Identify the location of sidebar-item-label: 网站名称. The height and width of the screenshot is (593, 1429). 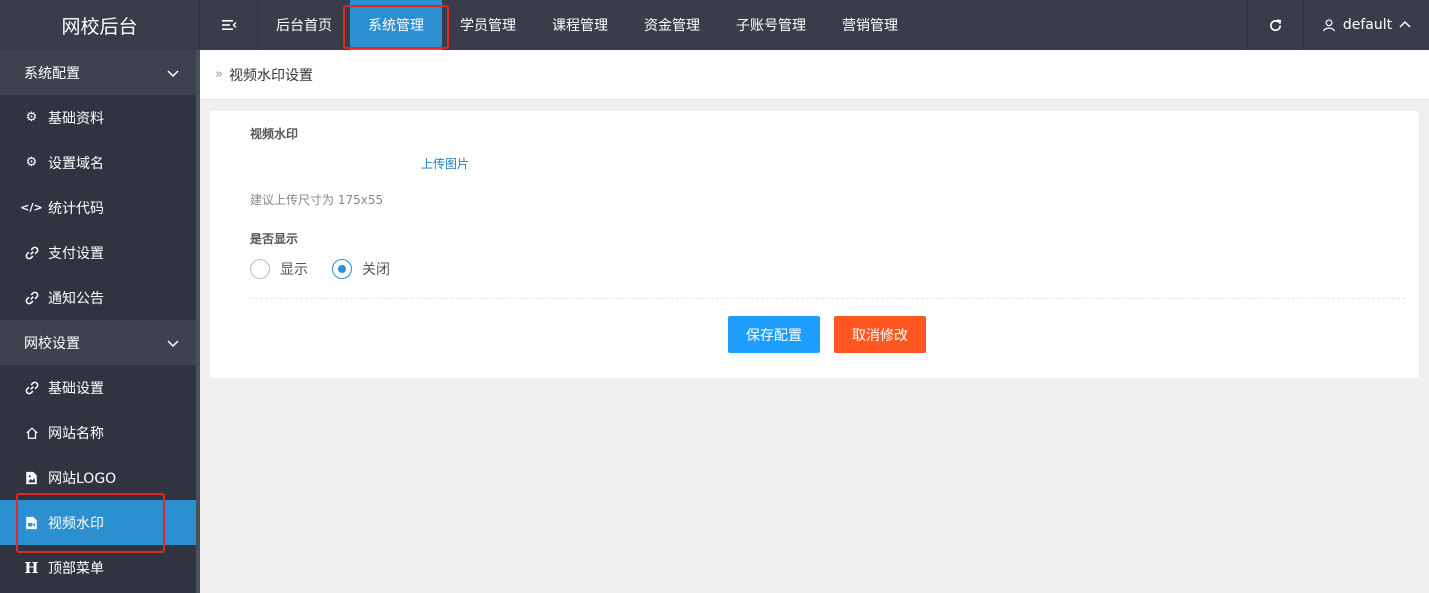
(76, 433).